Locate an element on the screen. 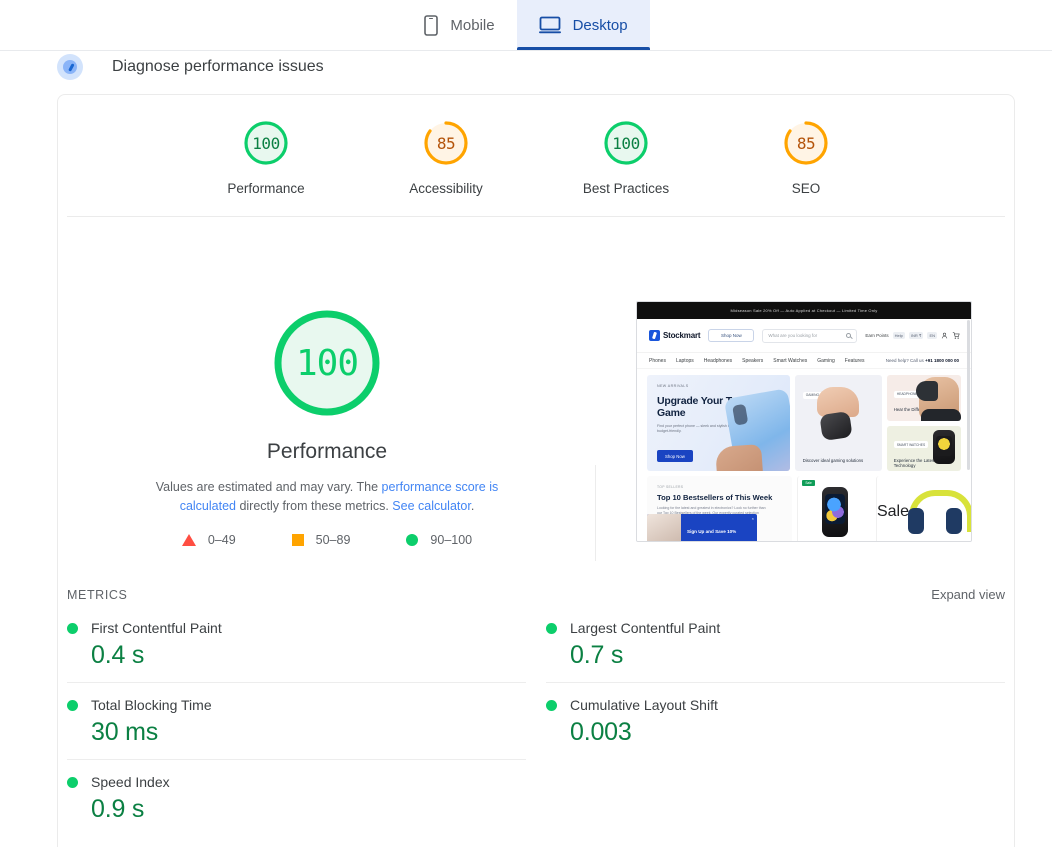 The image size is (1052, 847). square-icon is located at coordinates (297, 540).